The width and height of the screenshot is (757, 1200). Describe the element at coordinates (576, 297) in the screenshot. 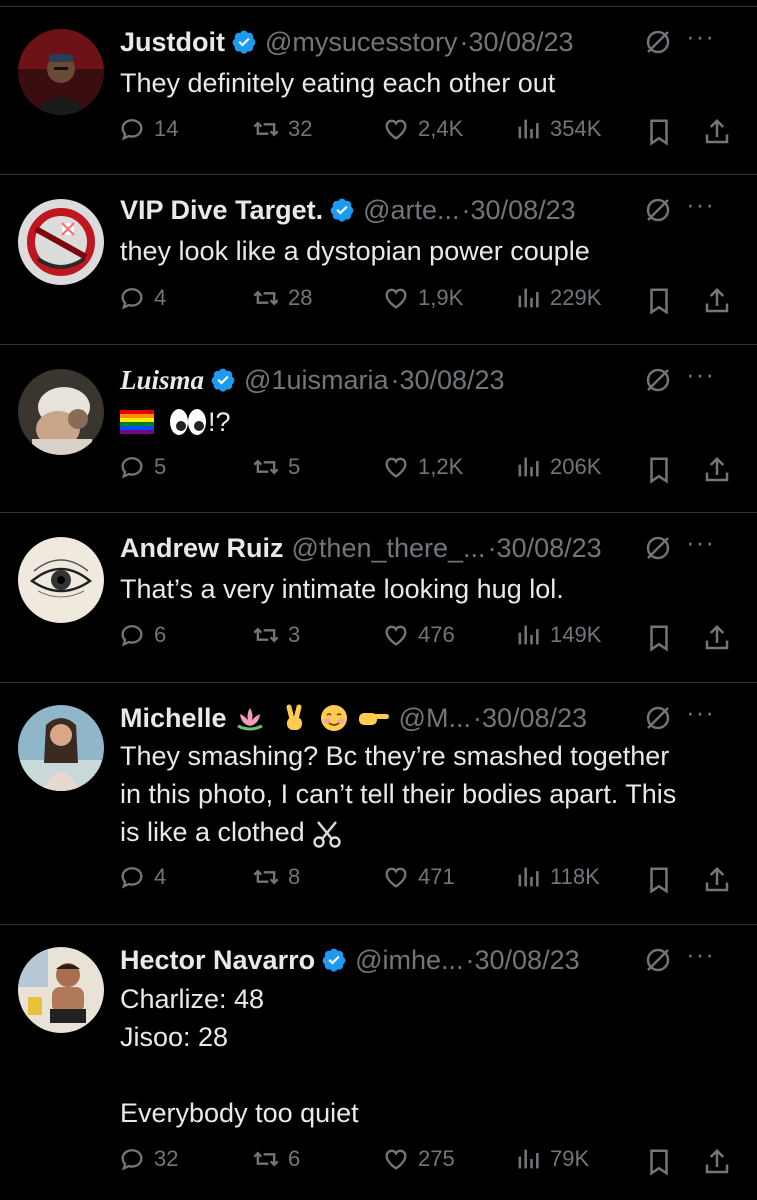

I see `view-count: 229K` at that location.